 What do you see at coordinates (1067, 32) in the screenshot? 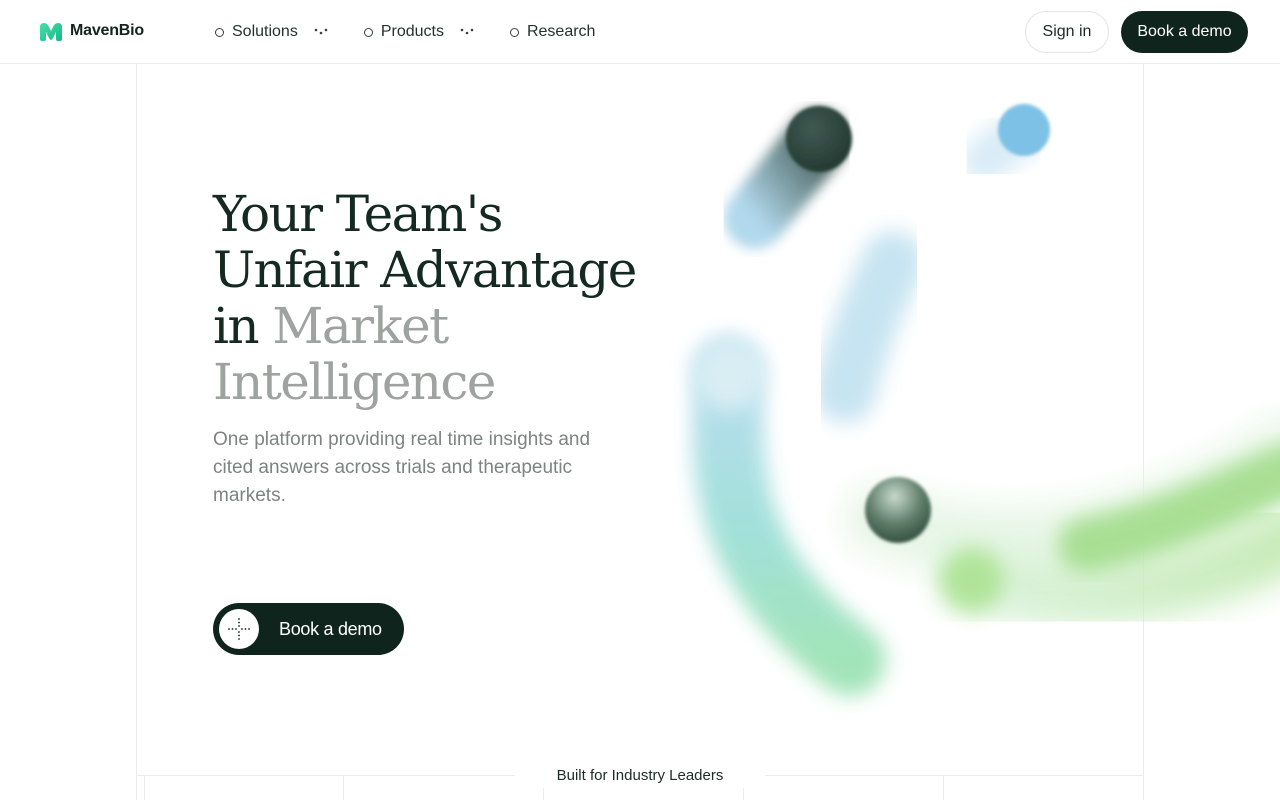
I see `sign-in-button: Sign in` at bounding box center [1067, 32].